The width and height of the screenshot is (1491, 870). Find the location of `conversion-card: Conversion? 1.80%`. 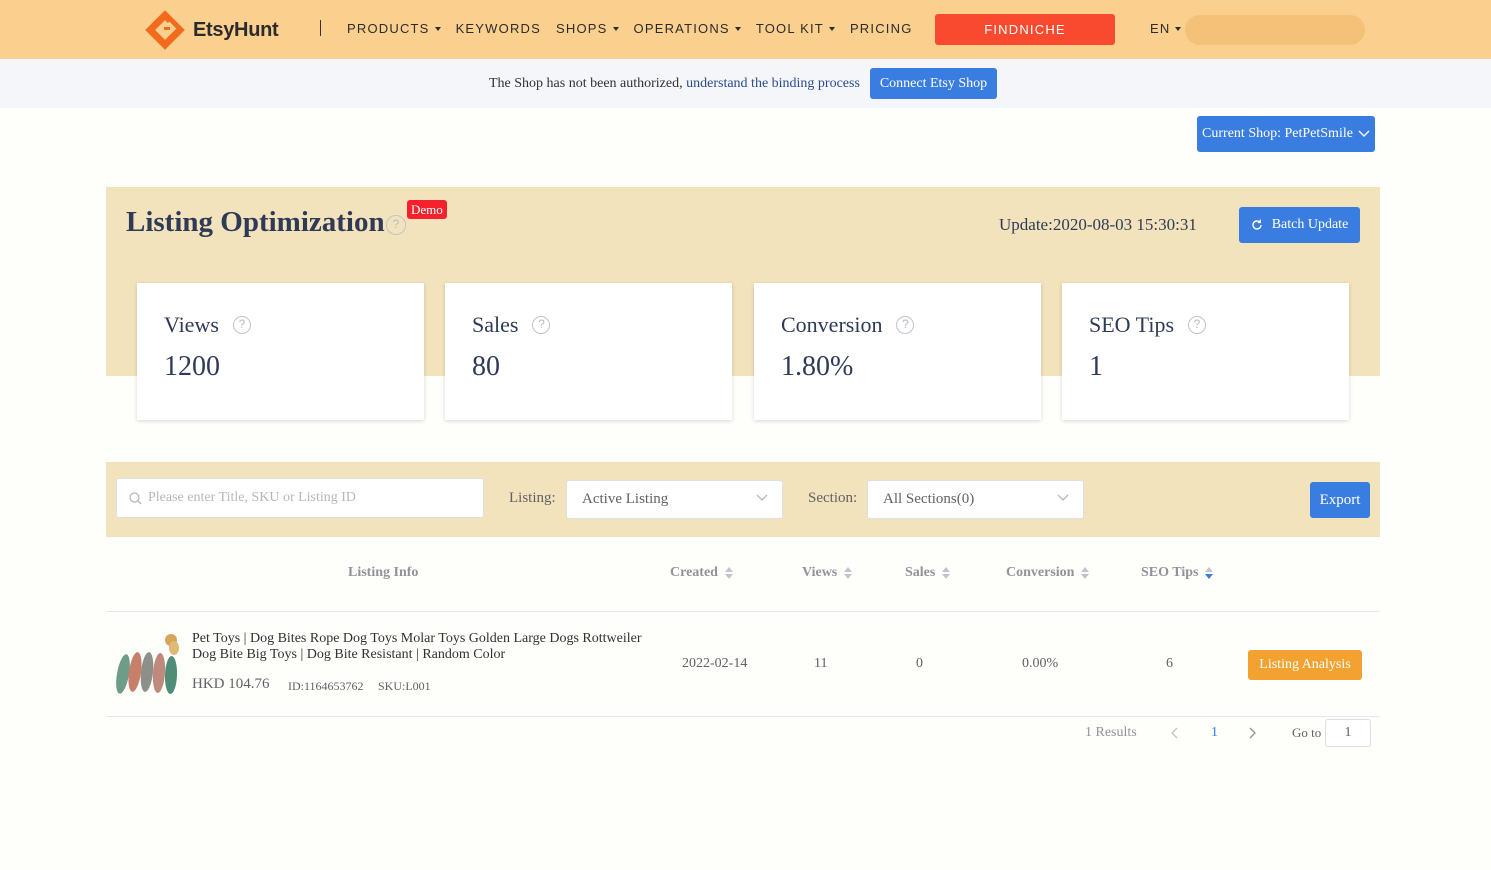

conversion-card: Conversion? 1.80% is located at coordinates (897, 351).